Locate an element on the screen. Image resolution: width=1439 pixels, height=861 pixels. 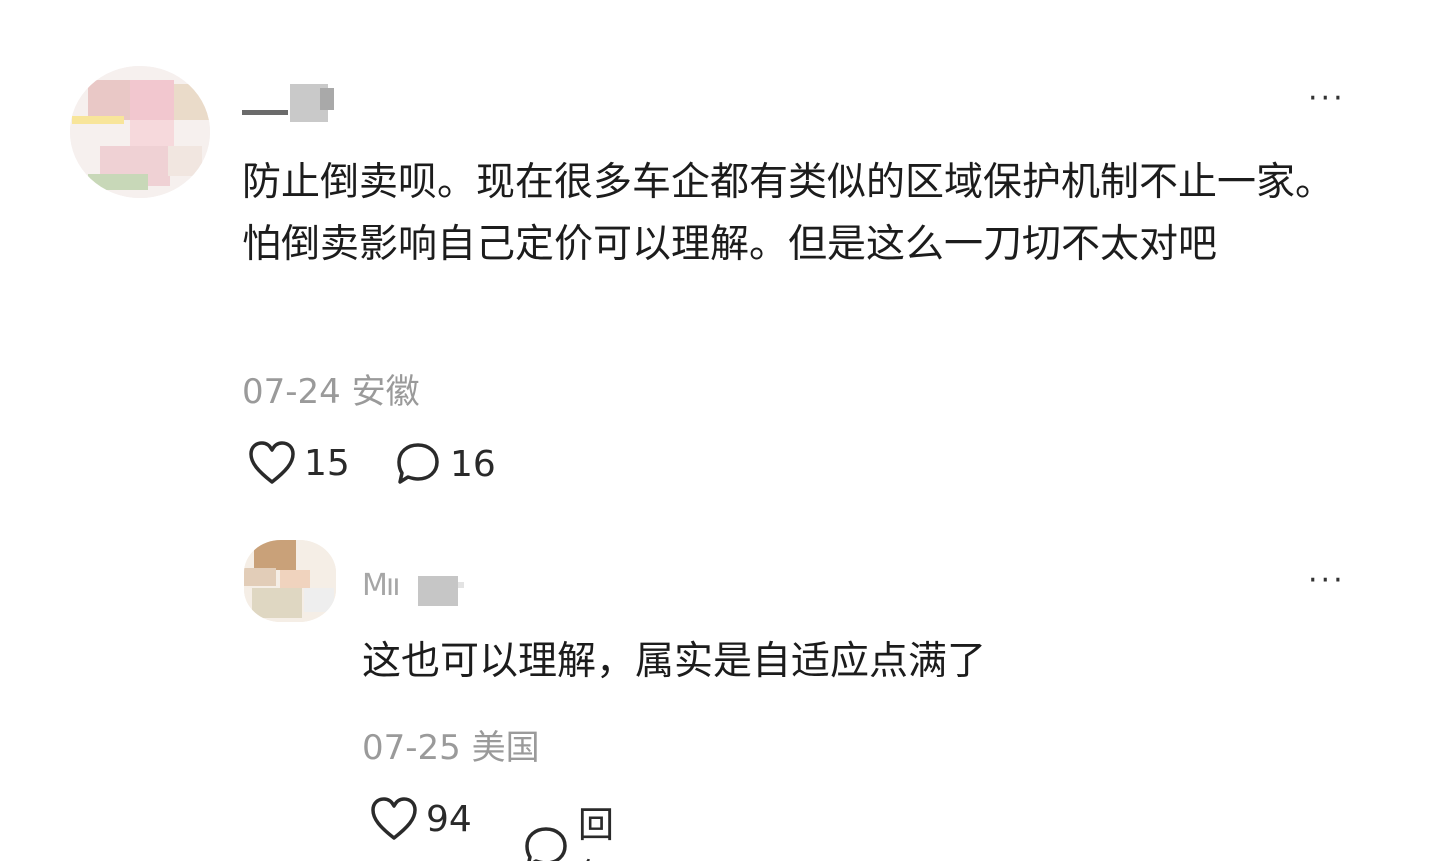
like-button: 94 is located at coordinates (421, 819).